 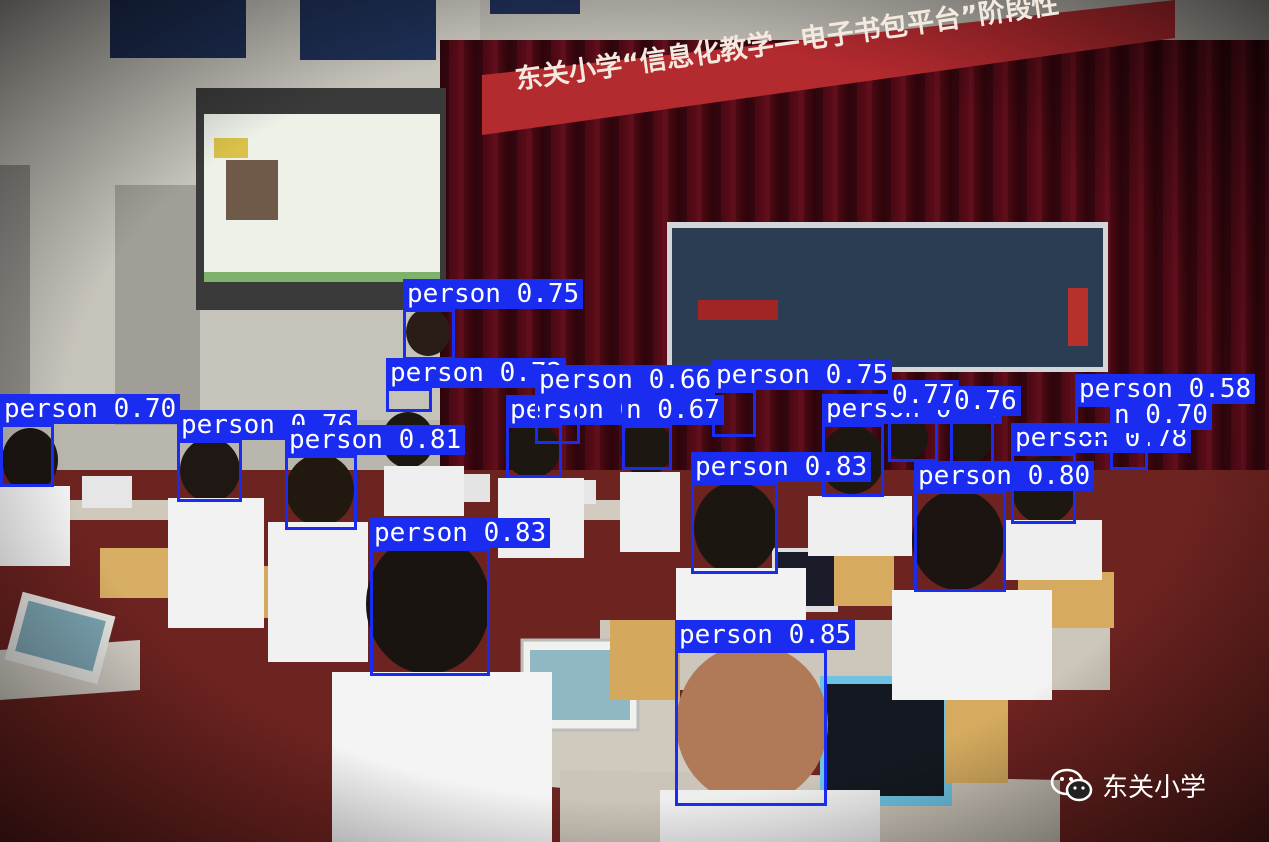 What do you see at coordinates (90, 409) in the screenshot?
I see `detection-label: person 0.70` at bounding box center [90, 409].